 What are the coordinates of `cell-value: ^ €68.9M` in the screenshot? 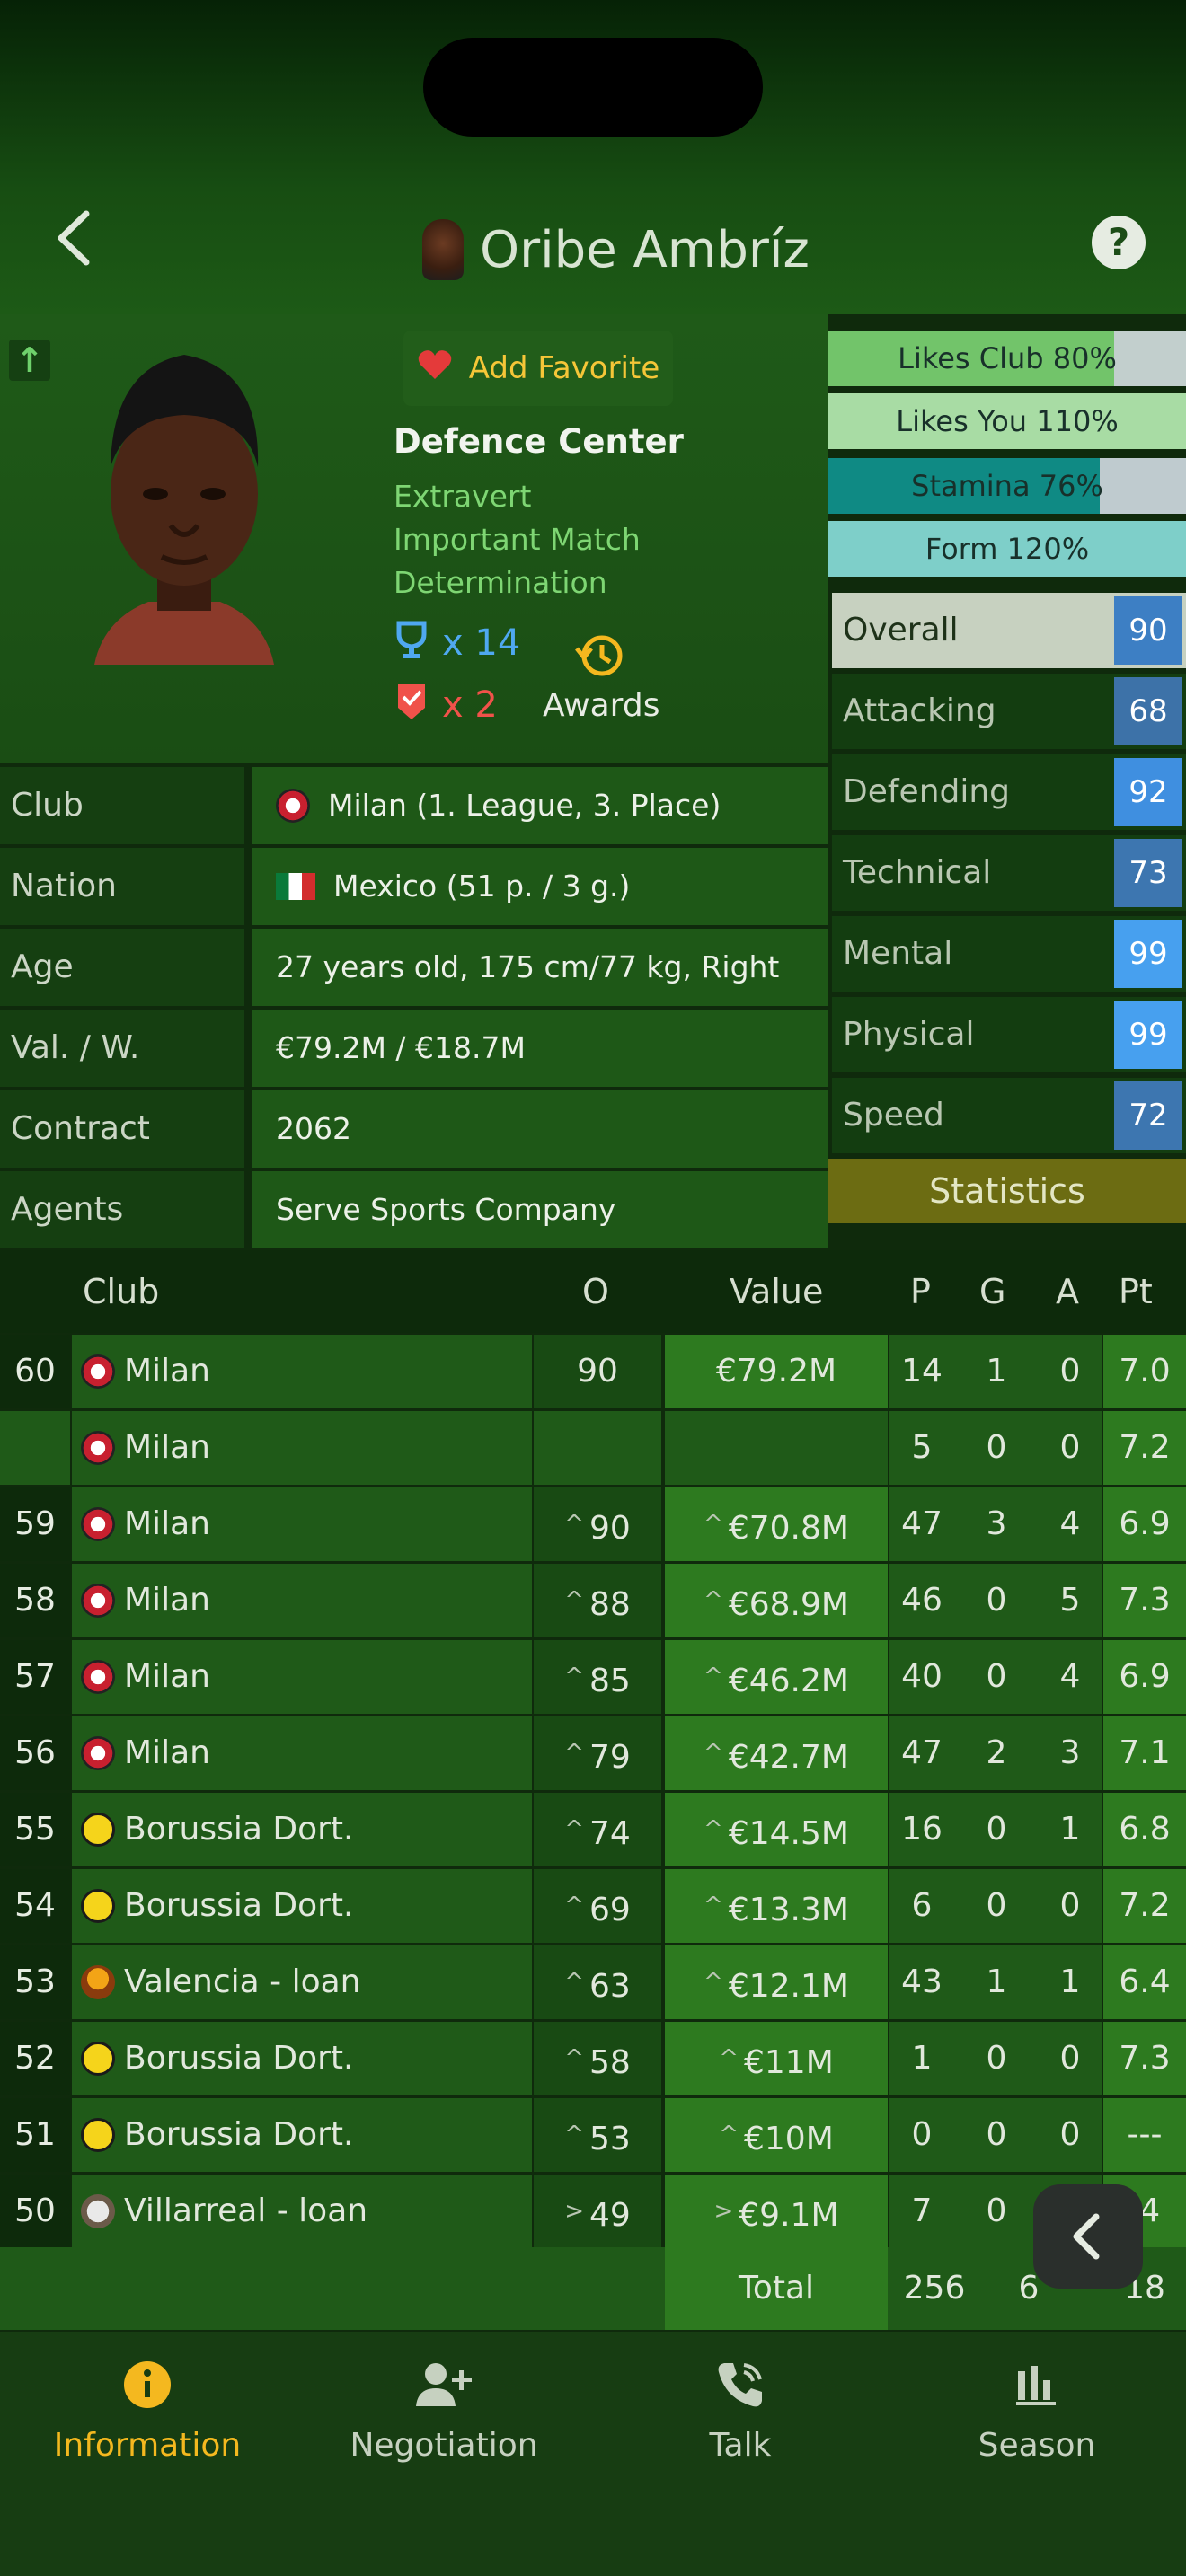 It's located at (776, 1600).